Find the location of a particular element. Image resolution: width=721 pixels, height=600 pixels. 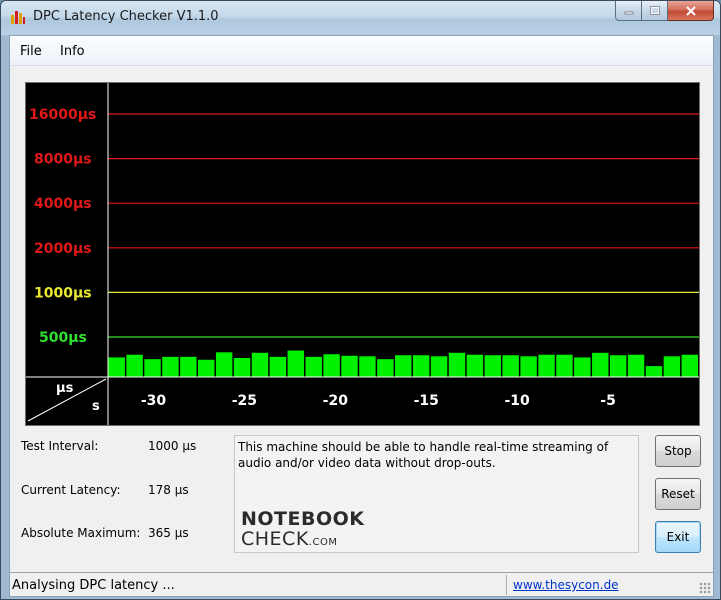

reference-line-label: 4000µs is located at coordinates (63, 204).